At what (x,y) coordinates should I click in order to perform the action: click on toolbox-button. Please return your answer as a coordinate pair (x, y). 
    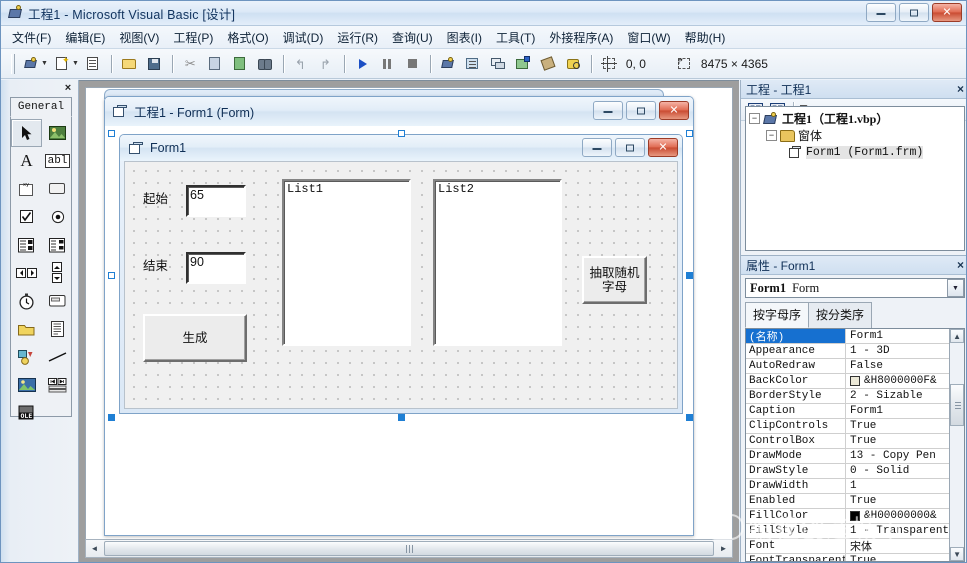
    Looking at the image, I should click on (548, 64).